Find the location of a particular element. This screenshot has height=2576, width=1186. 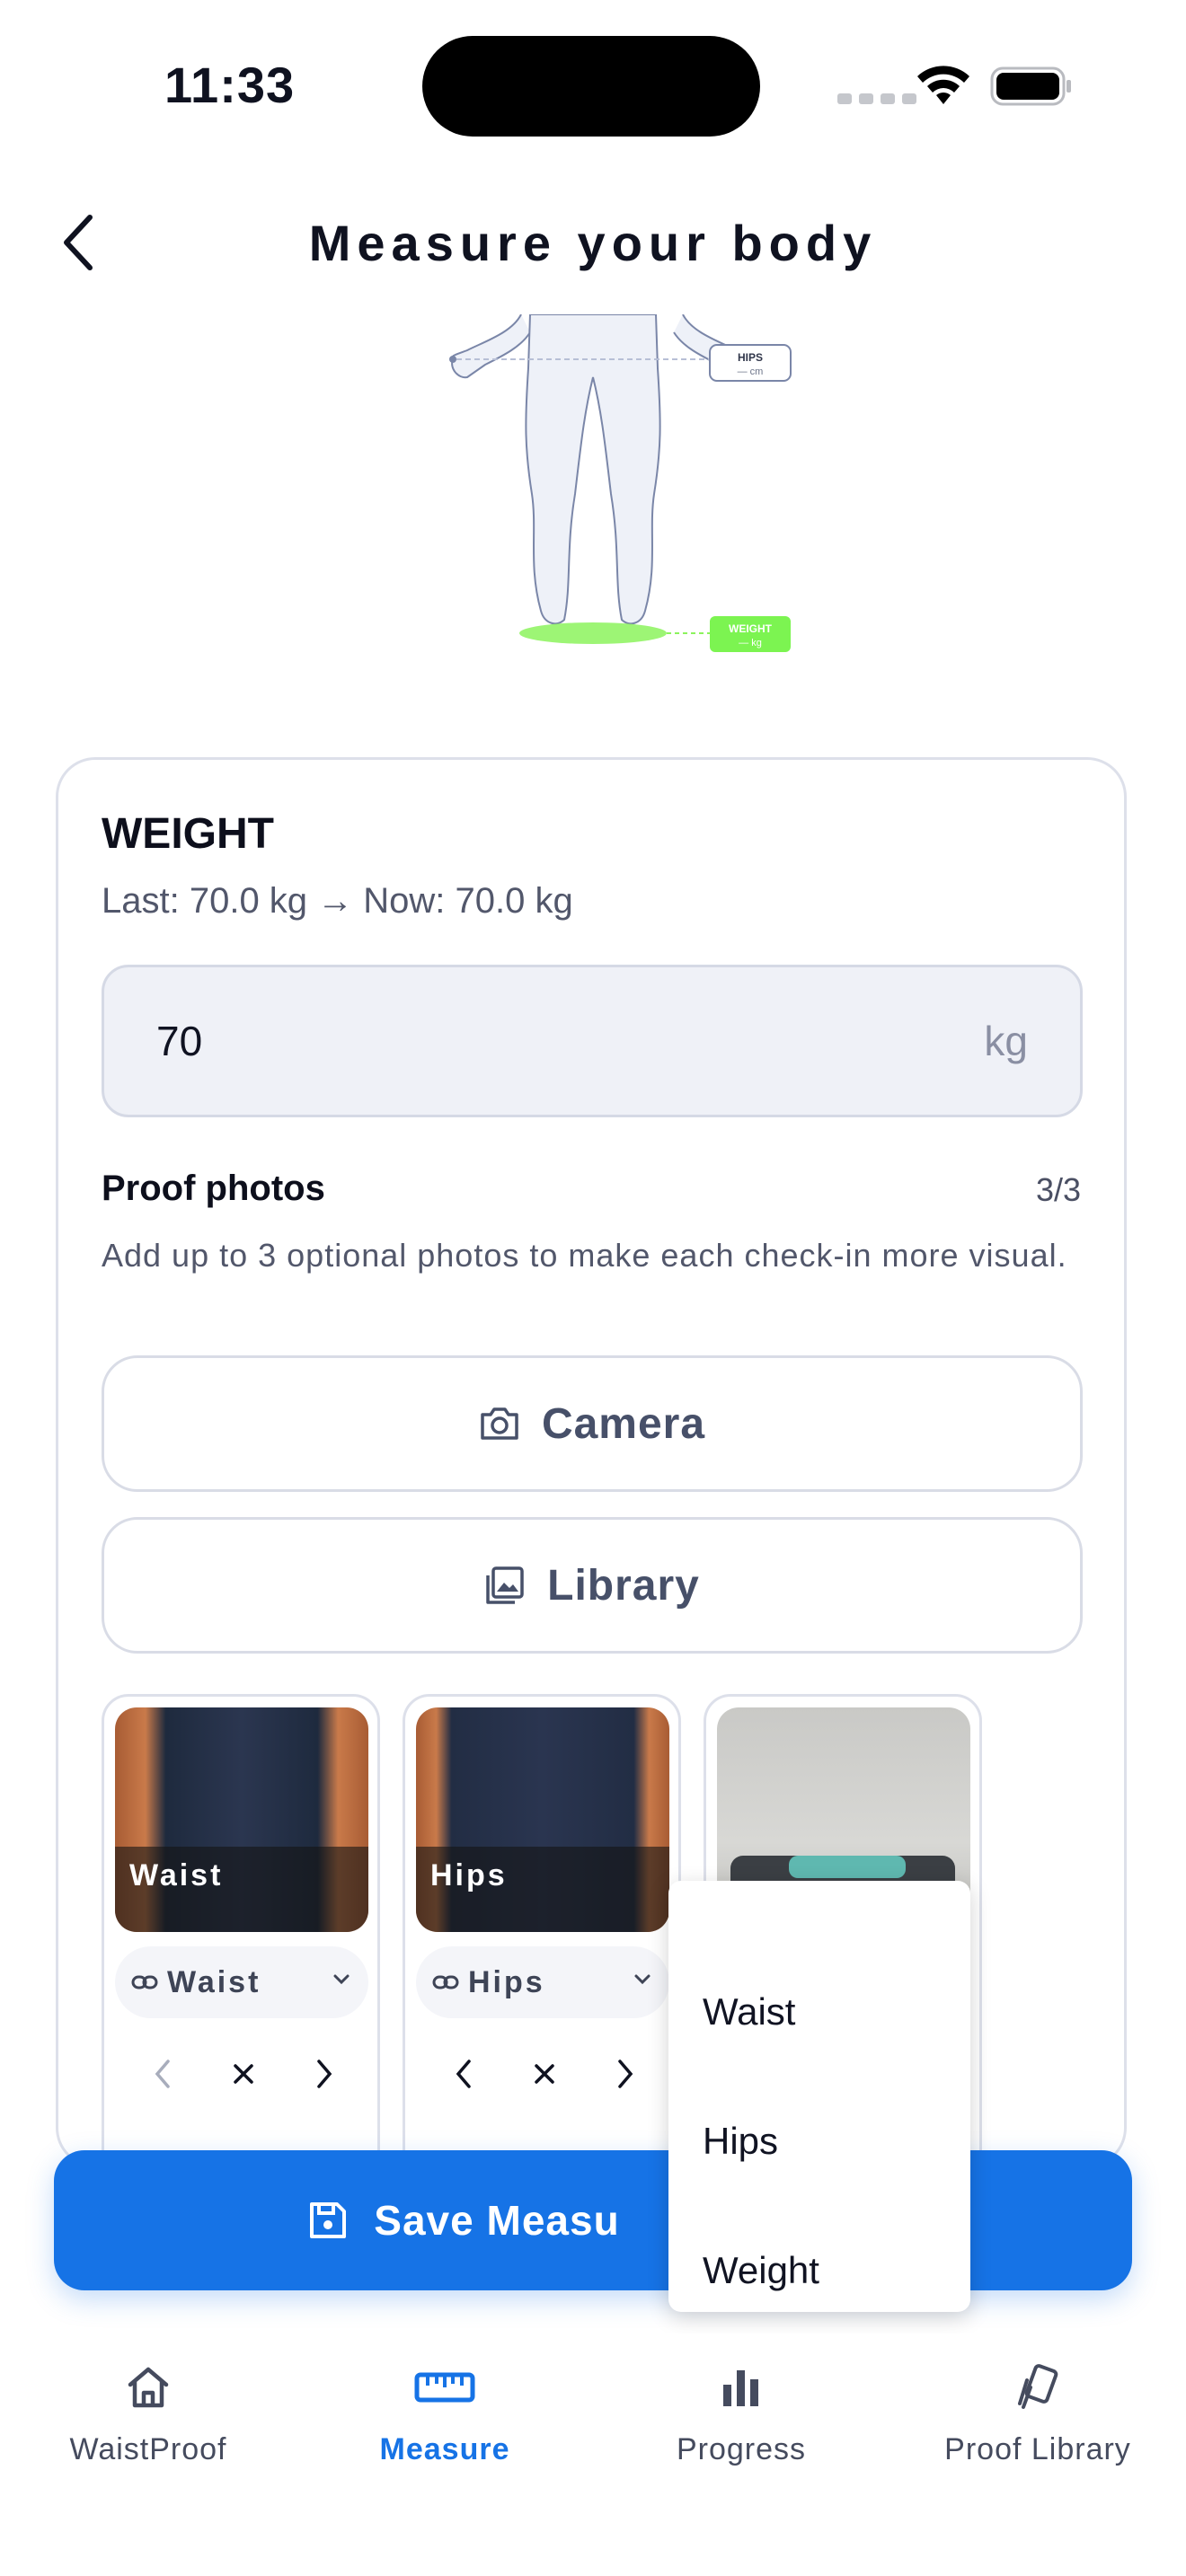

proof-photo-2: Hips is located at coordinates (542, 1819).